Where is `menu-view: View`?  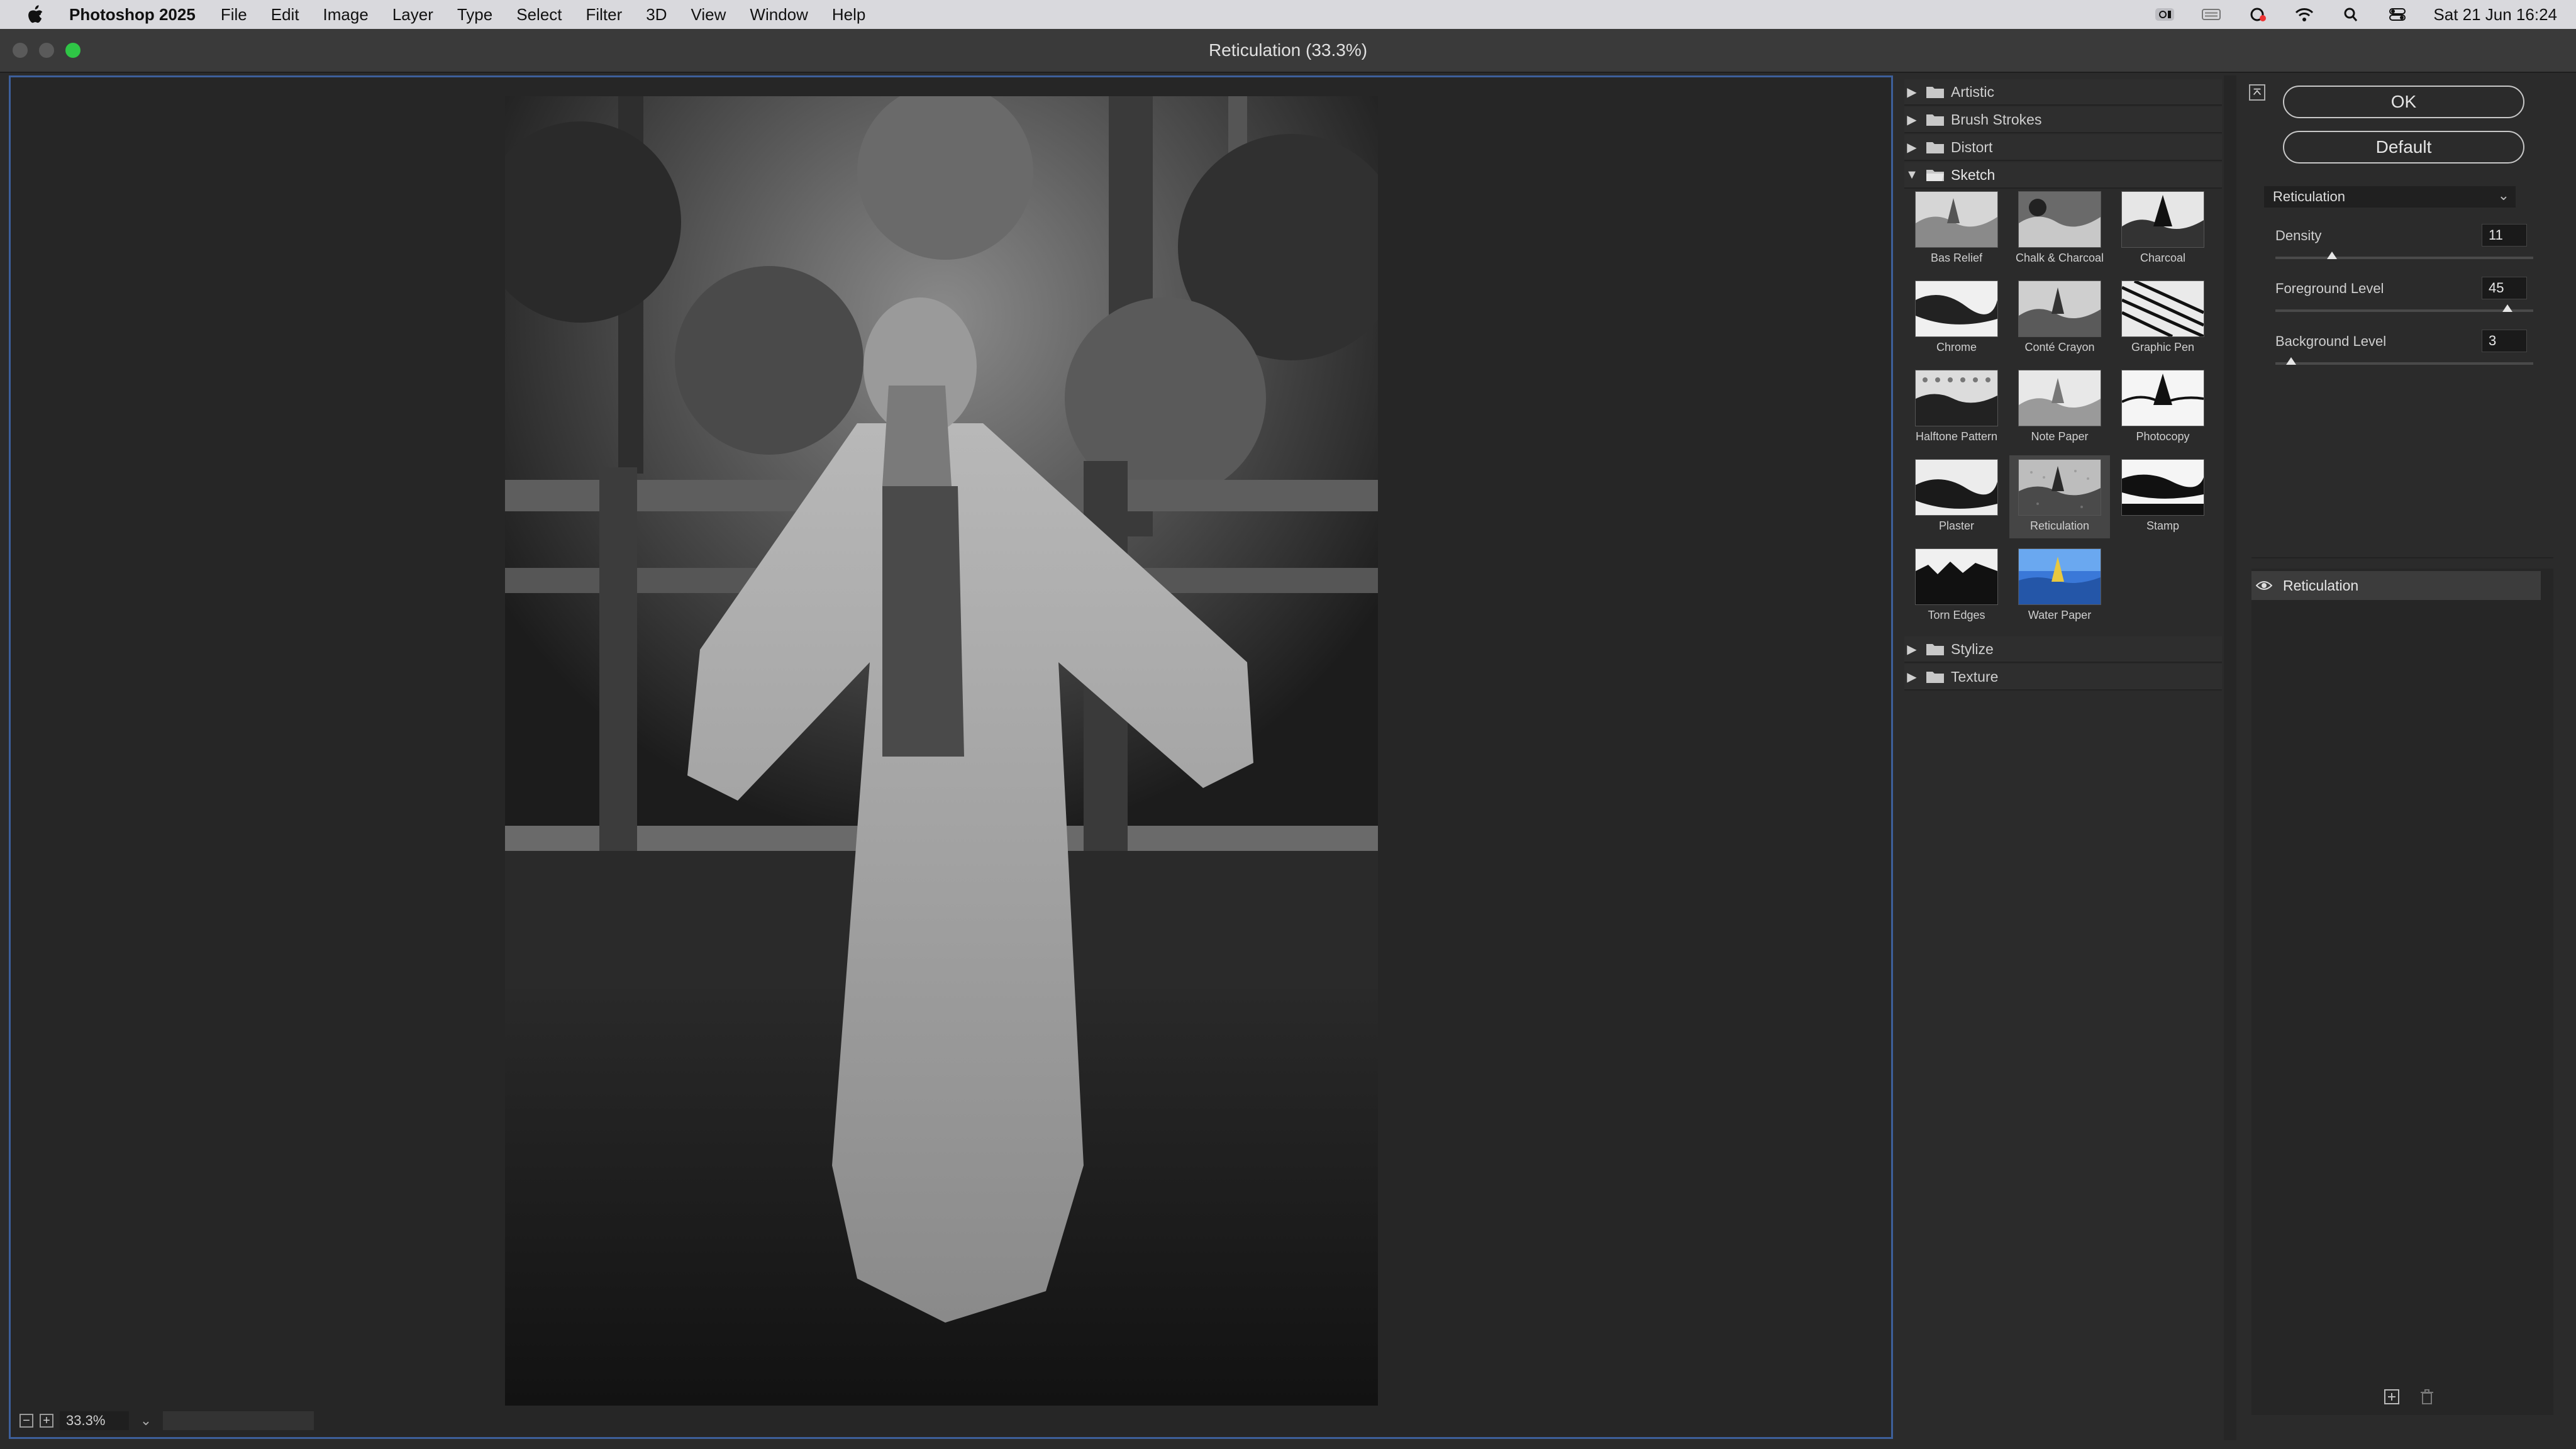 menu-view: View is located at coordinates (708, 15).